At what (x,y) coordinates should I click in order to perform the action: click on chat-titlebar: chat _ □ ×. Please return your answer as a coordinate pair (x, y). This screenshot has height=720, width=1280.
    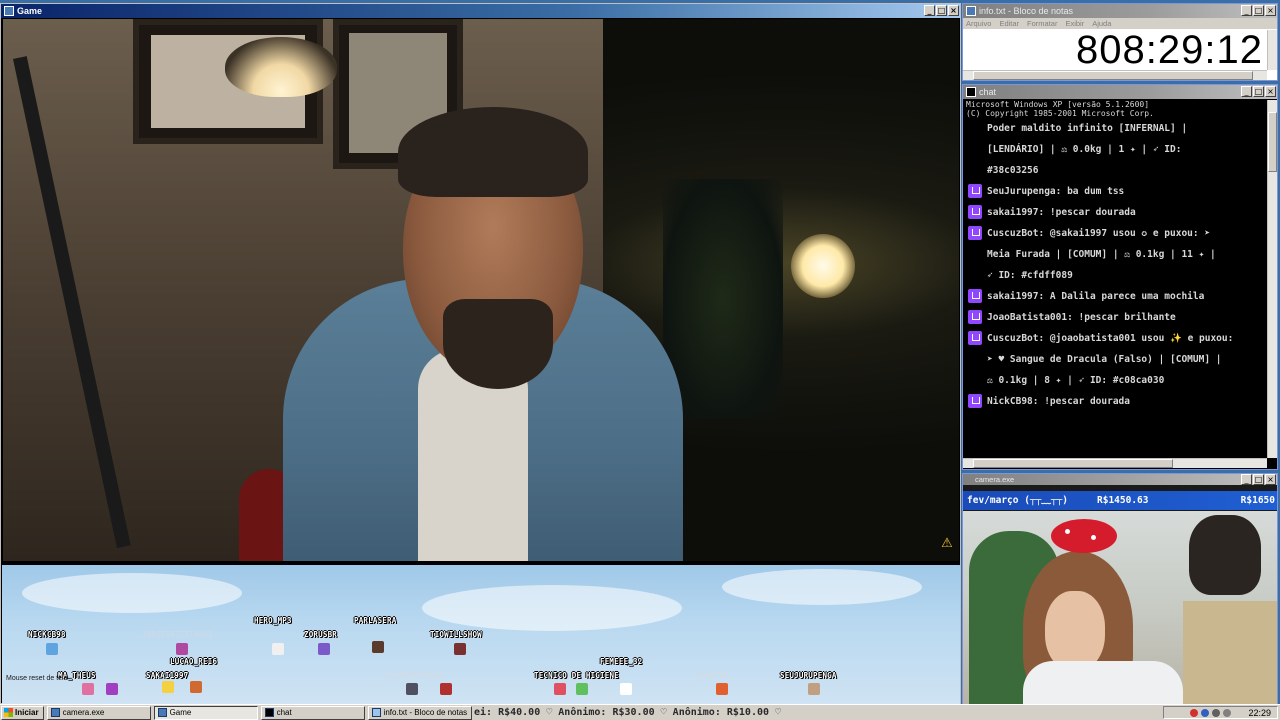
    Looking at the image, I should click on (1120, 92).